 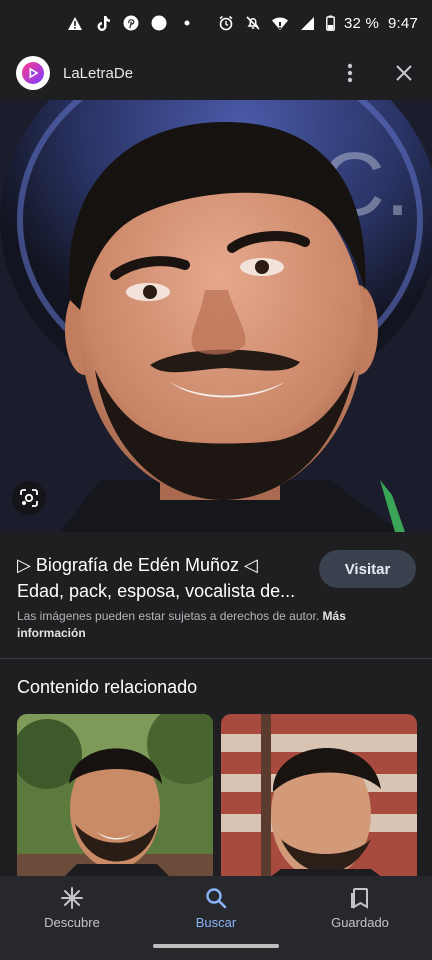 What do you see at coordinates (131, 23) in the screenshot?
I see `pinterest-icon` at bounding box center [131, 23].